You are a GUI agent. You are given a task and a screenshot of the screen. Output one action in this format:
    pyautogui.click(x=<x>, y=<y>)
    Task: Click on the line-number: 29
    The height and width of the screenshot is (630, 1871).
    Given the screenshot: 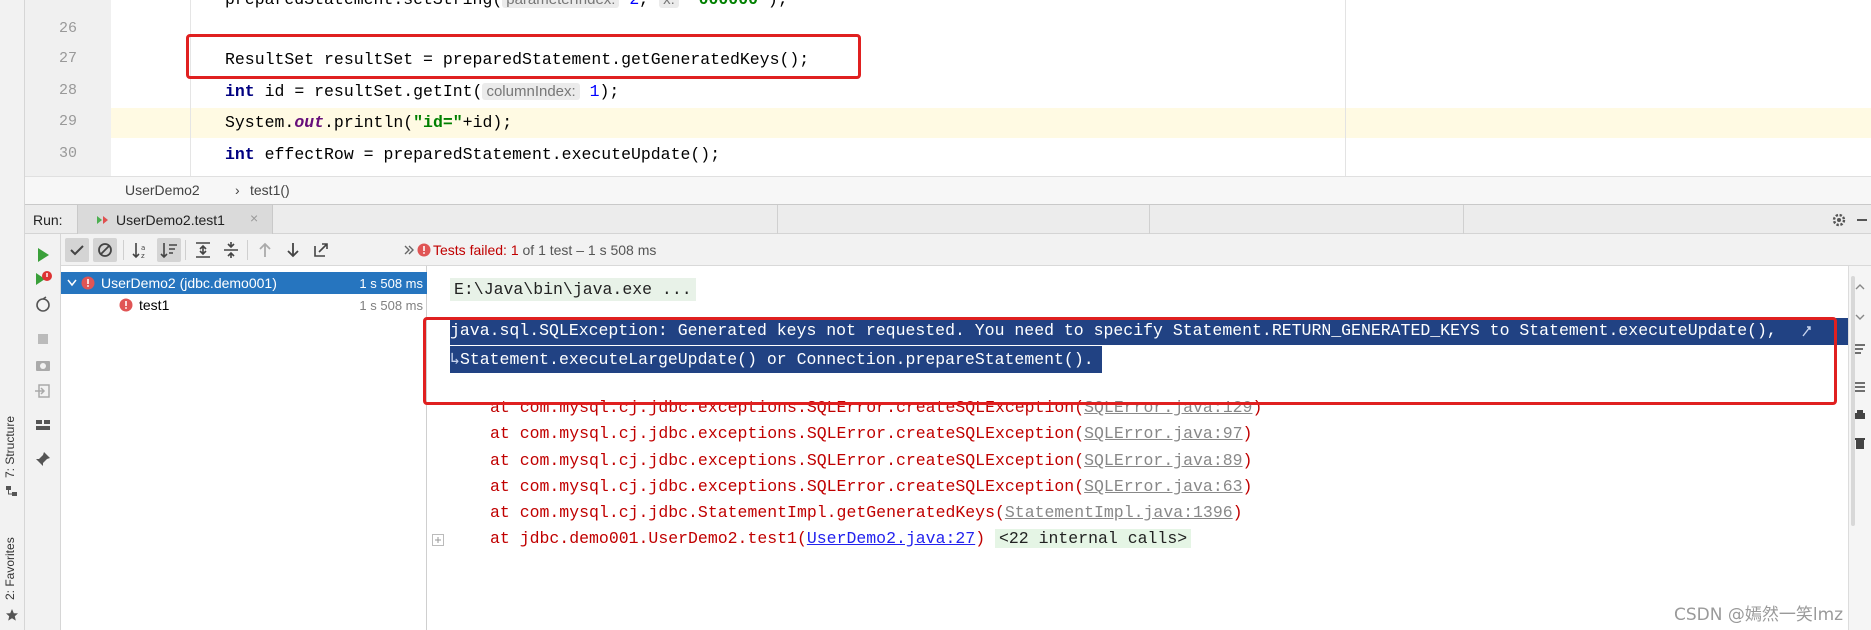 What is the action you would take?
    pyautogui.click(x=67, y=121)
    